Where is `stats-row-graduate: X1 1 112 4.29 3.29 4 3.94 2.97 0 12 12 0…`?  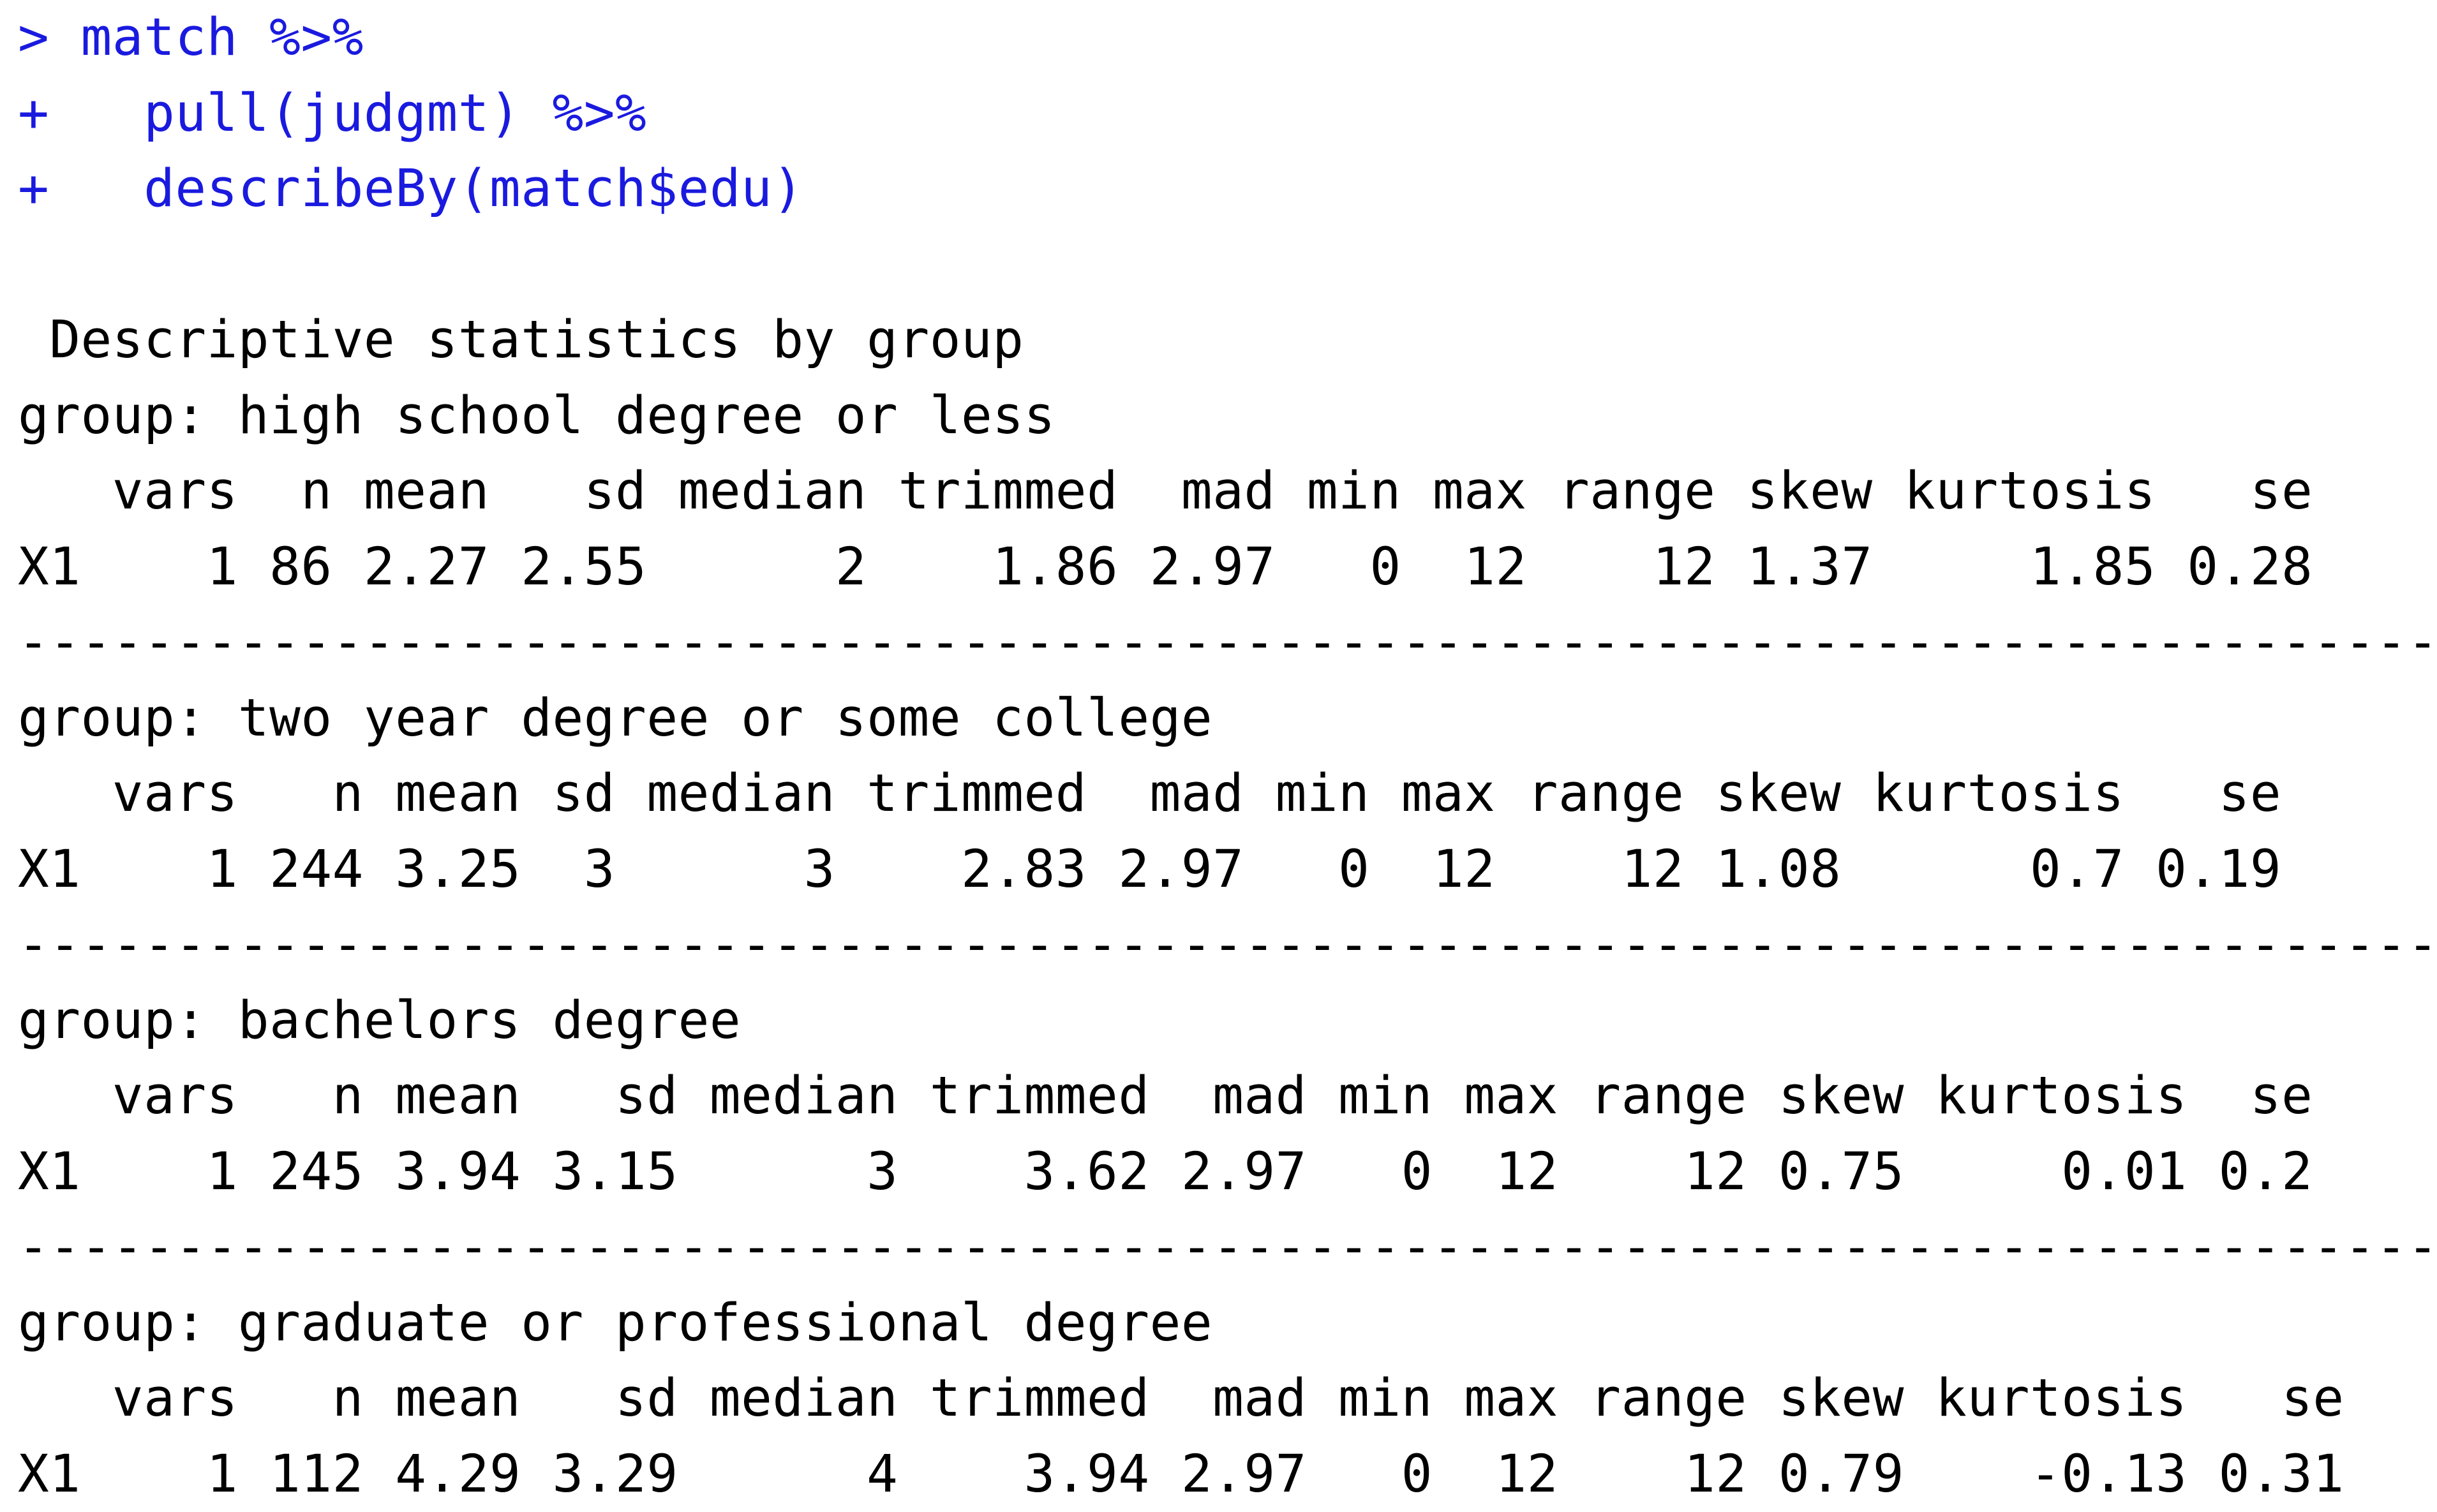 stats-row-graduate: X1 1 112 4.29 3.29 4 3.94 2.97 0 12 12 0… is located at coordinates (1227, 1474).